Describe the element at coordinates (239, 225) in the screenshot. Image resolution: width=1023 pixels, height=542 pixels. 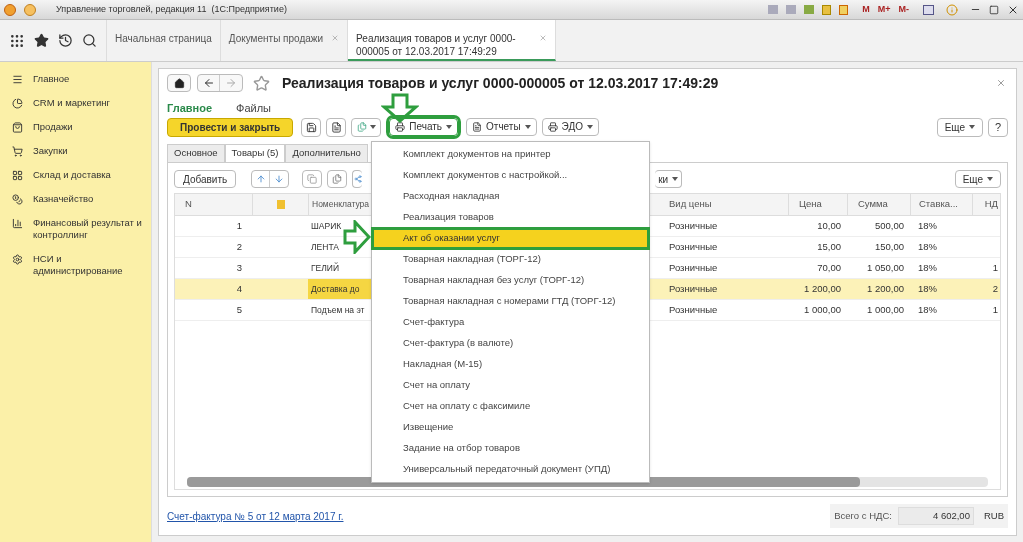
I see `table-cell-text: 1` at that location.